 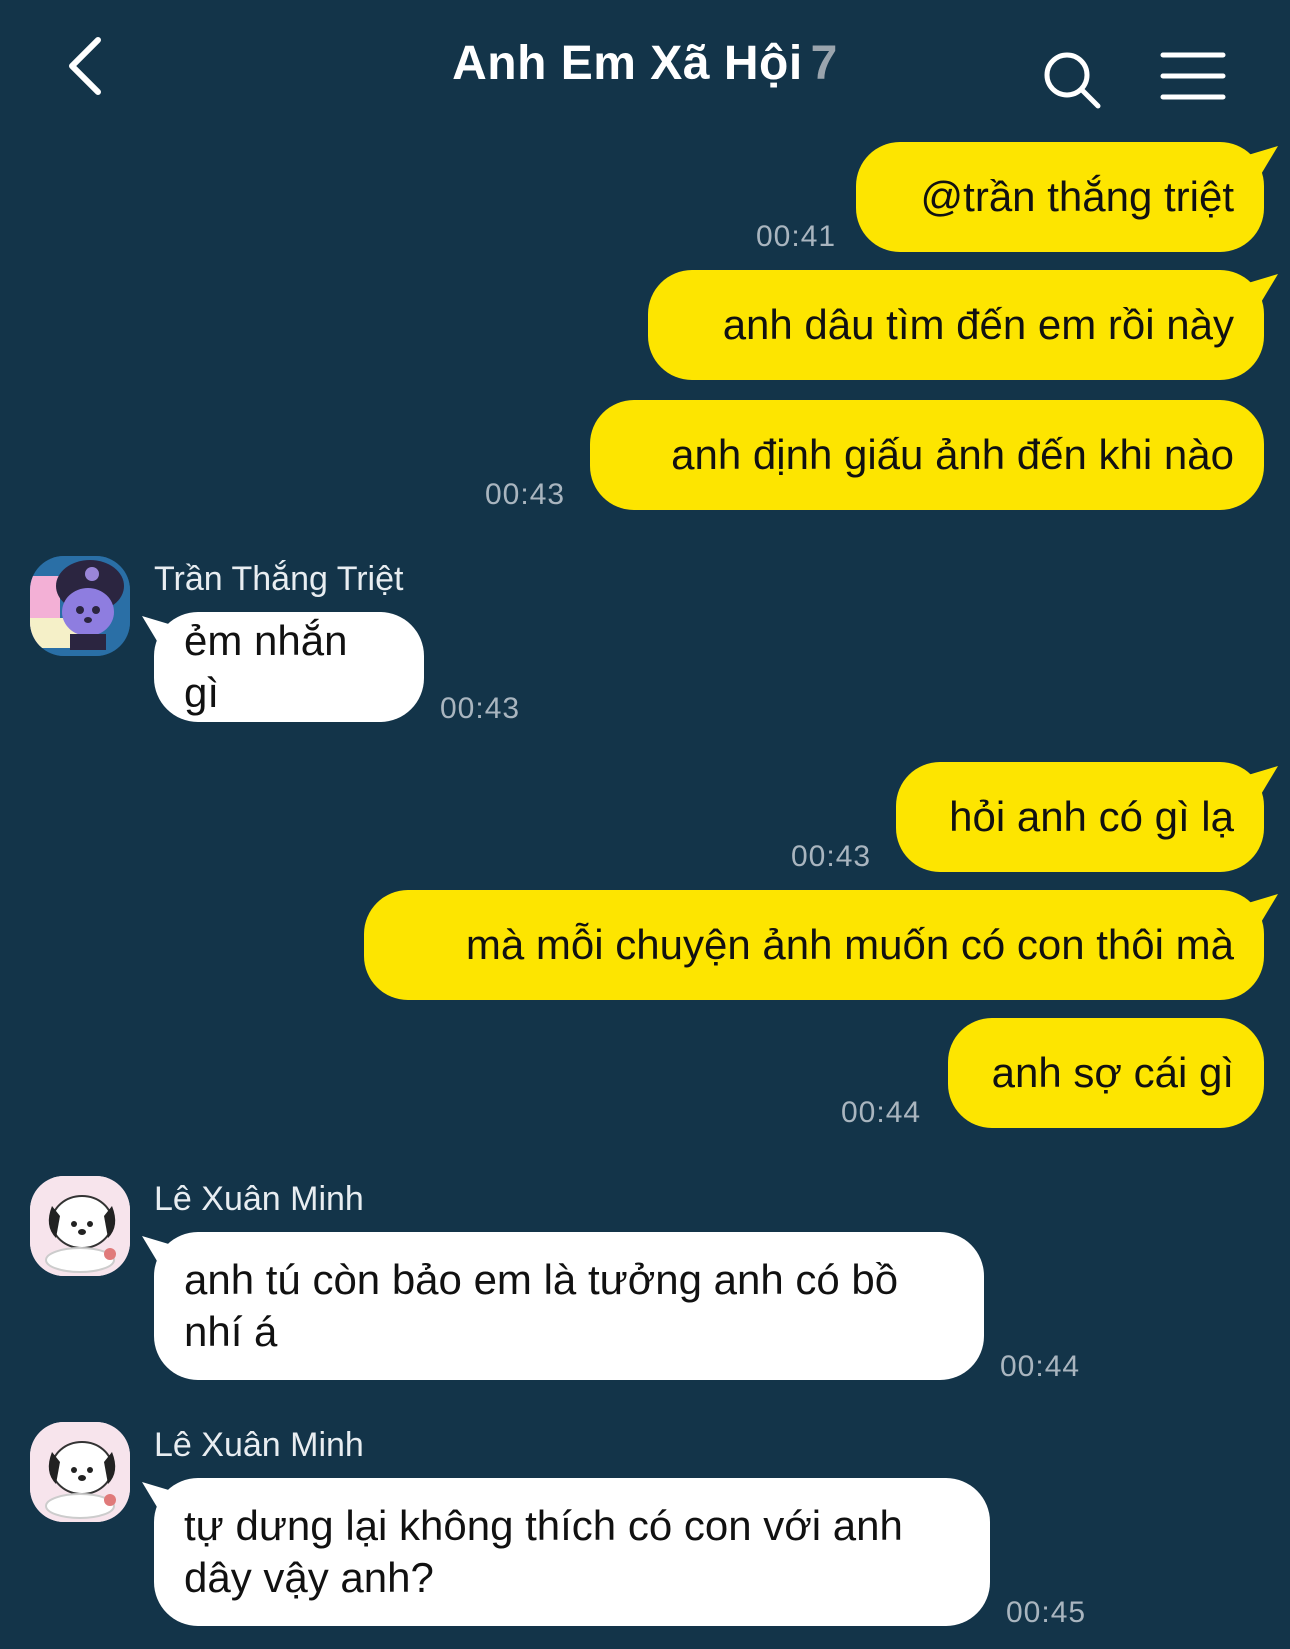 I want to click on search-icon, so click(x=1072, y=80).